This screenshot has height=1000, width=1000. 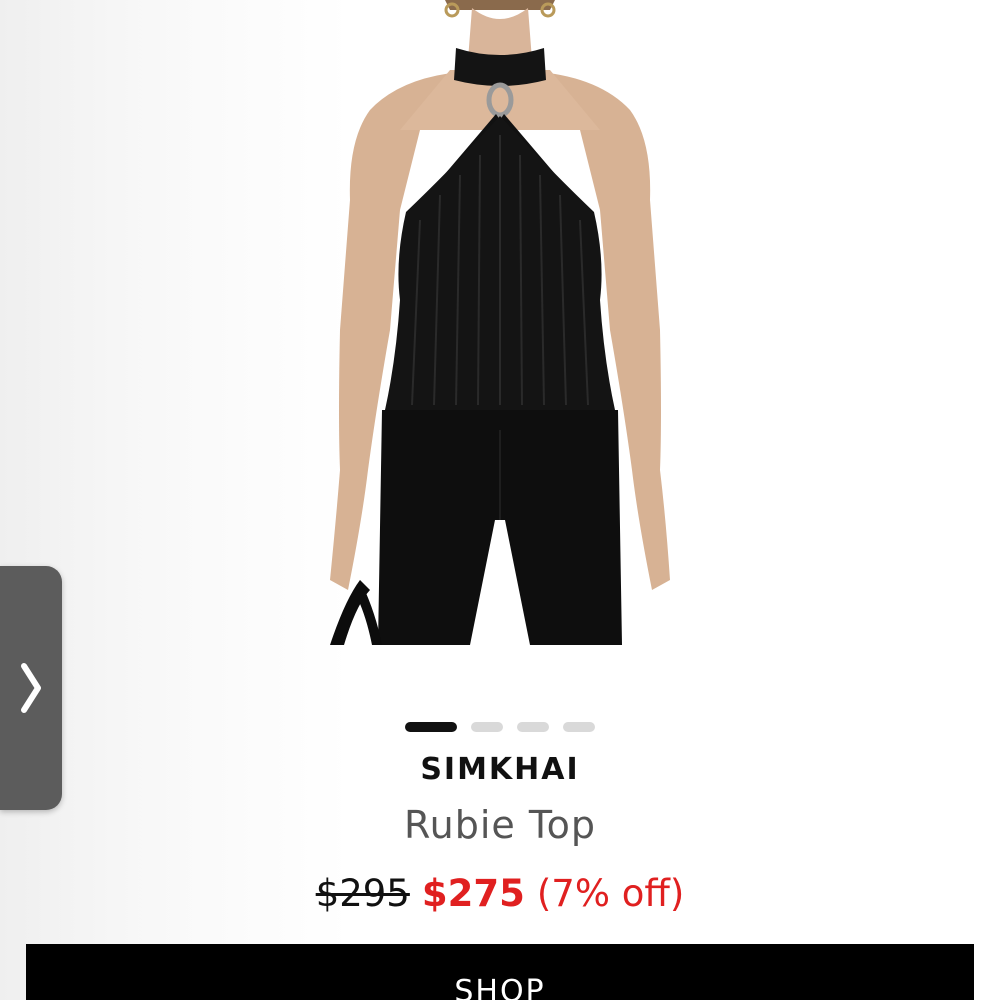 What do you see at coordinates (31, 688) in the screenshot?
I see `chevron-right-icon` at bounding box center [31, 688].